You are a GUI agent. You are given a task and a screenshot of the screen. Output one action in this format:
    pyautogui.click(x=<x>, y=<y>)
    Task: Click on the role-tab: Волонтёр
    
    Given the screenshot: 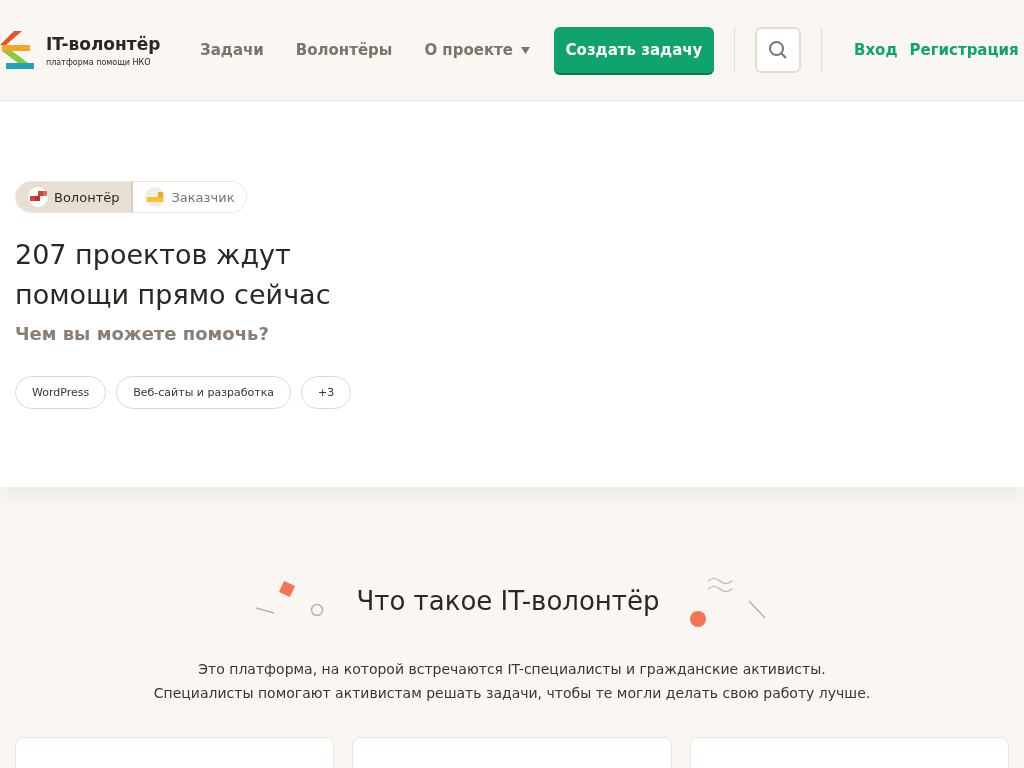 What is the action you would take?
    pyautogui.click(x=75, y=197)
    